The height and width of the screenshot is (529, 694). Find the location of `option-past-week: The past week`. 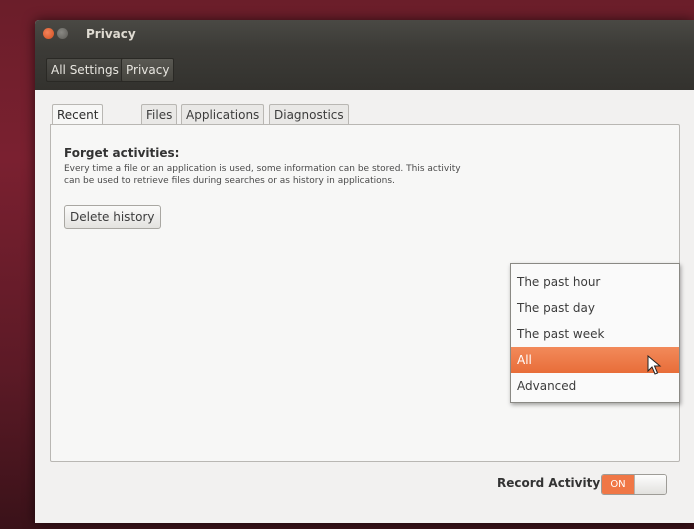

option-past-week: The past week is located at coordinates (595, 334).